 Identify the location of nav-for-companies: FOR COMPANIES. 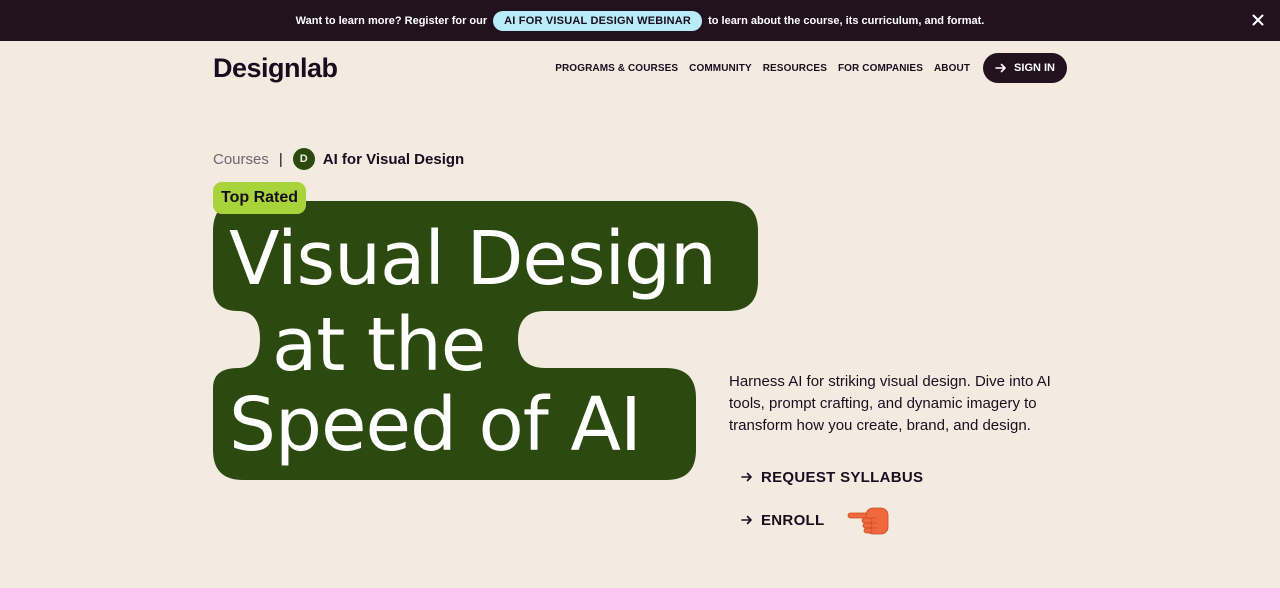
(880, 68).